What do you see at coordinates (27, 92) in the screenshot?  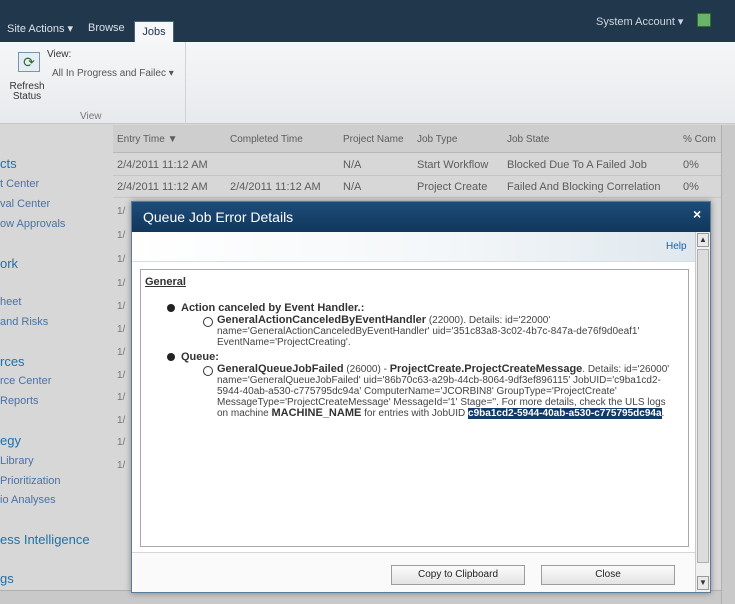 I see `refresh-status-button: Refresh Status` at bounding box center [27, 92].